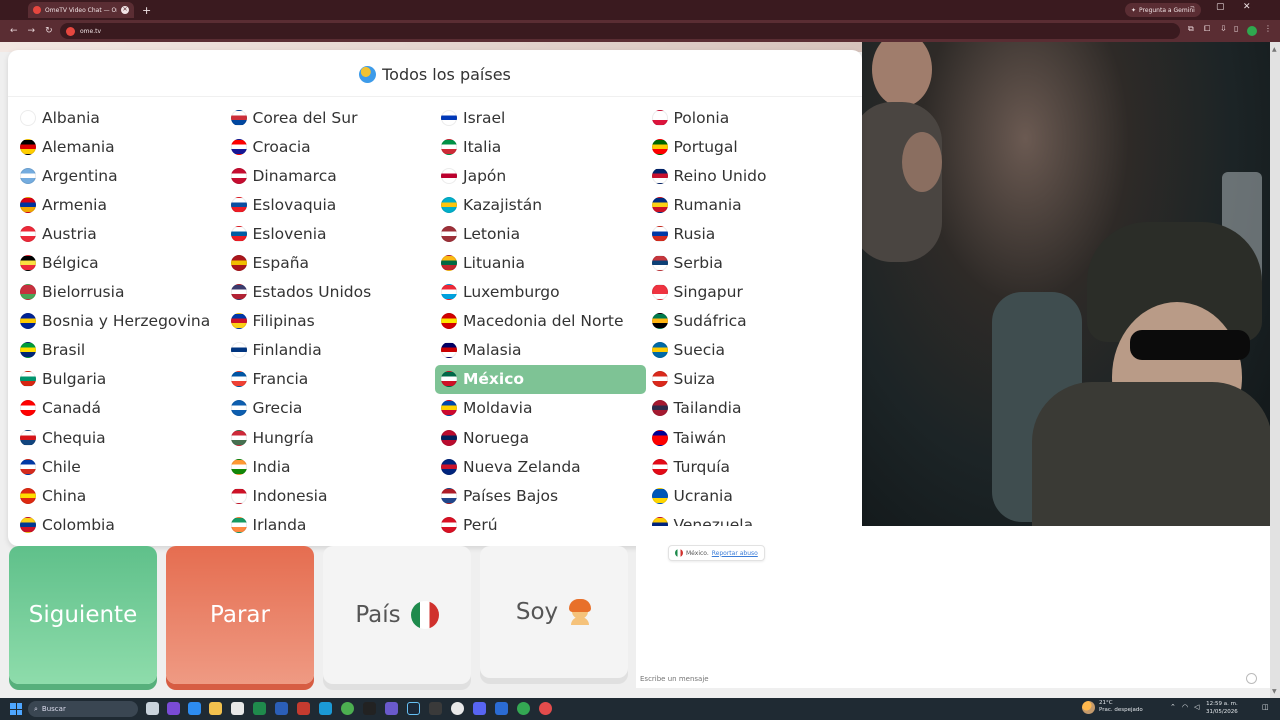 This screenshot has width=1280, height=720. I want to click on new-tab-button: +, so click(146, 10).